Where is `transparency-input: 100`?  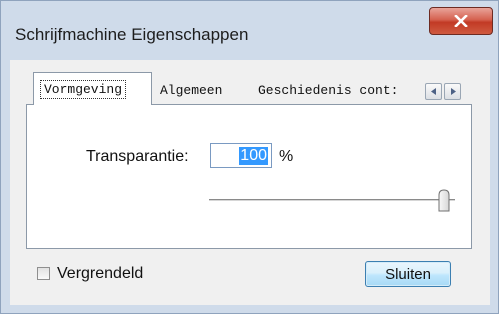 transparency-input: 100 is located at coordinates (241, 155).